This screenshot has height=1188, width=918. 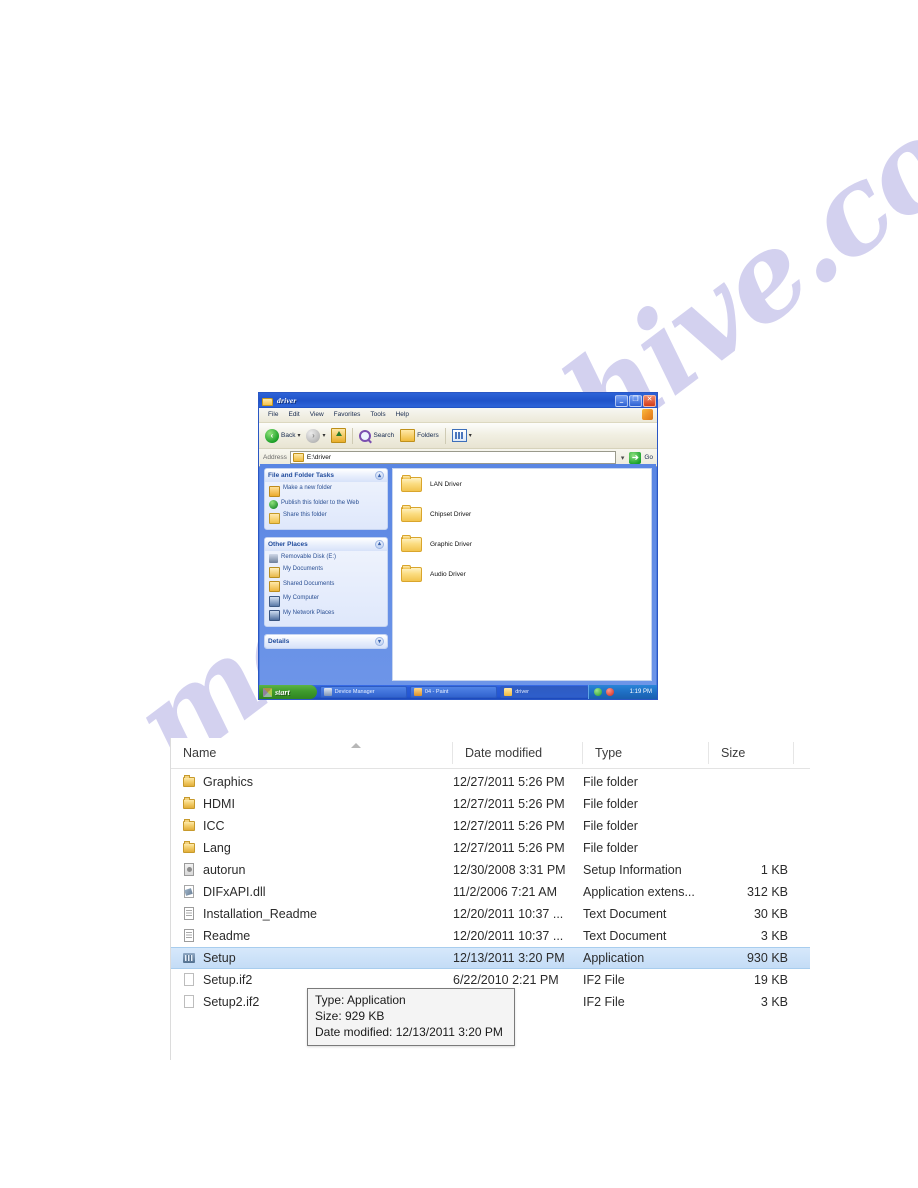 I want to click on table-row: ICC 12/27/2011 5:26 PM File folder, so click(x=490, y=826).